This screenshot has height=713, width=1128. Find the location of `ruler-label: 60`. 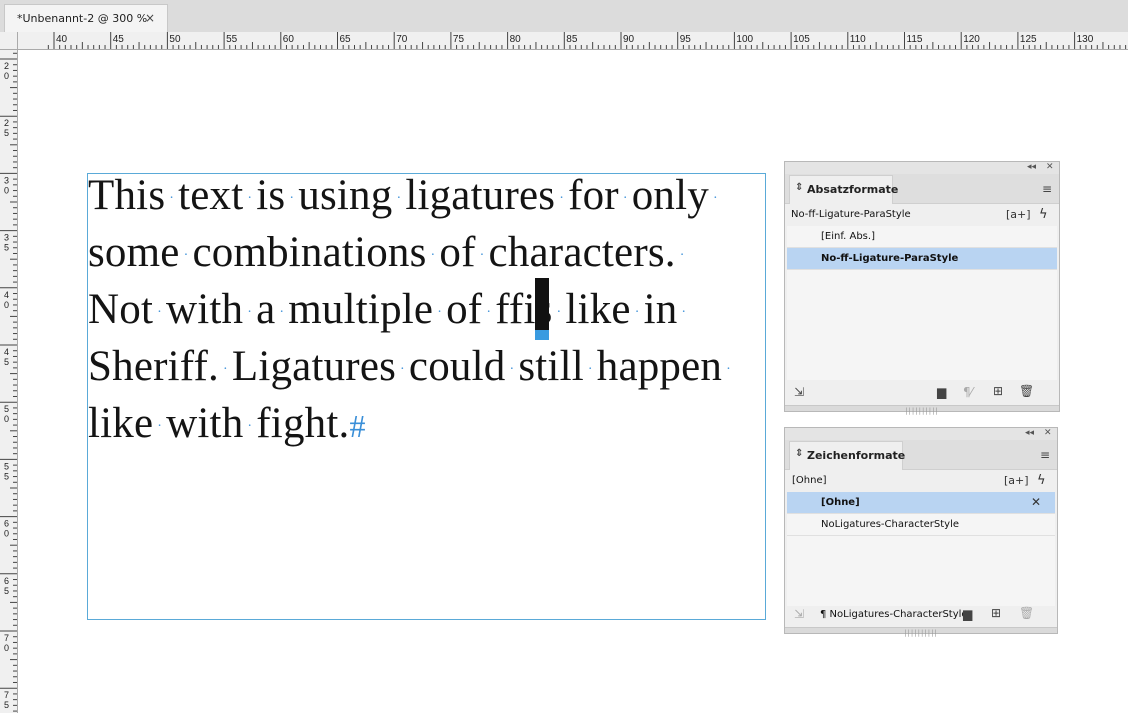

ruler-label: 60 is located at coordinates (289, 39).